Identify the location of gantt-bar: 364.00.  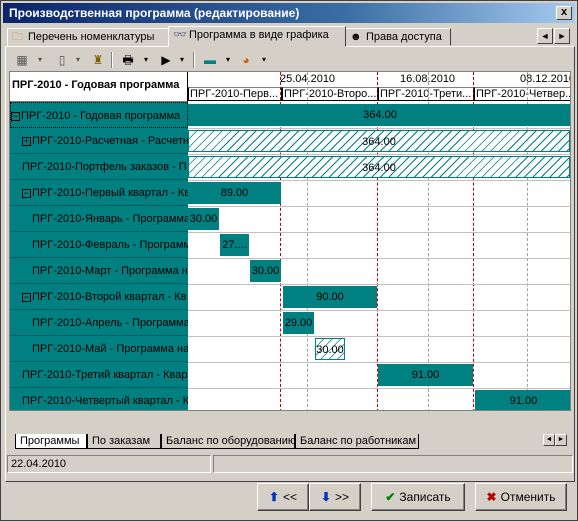
(379, 115).